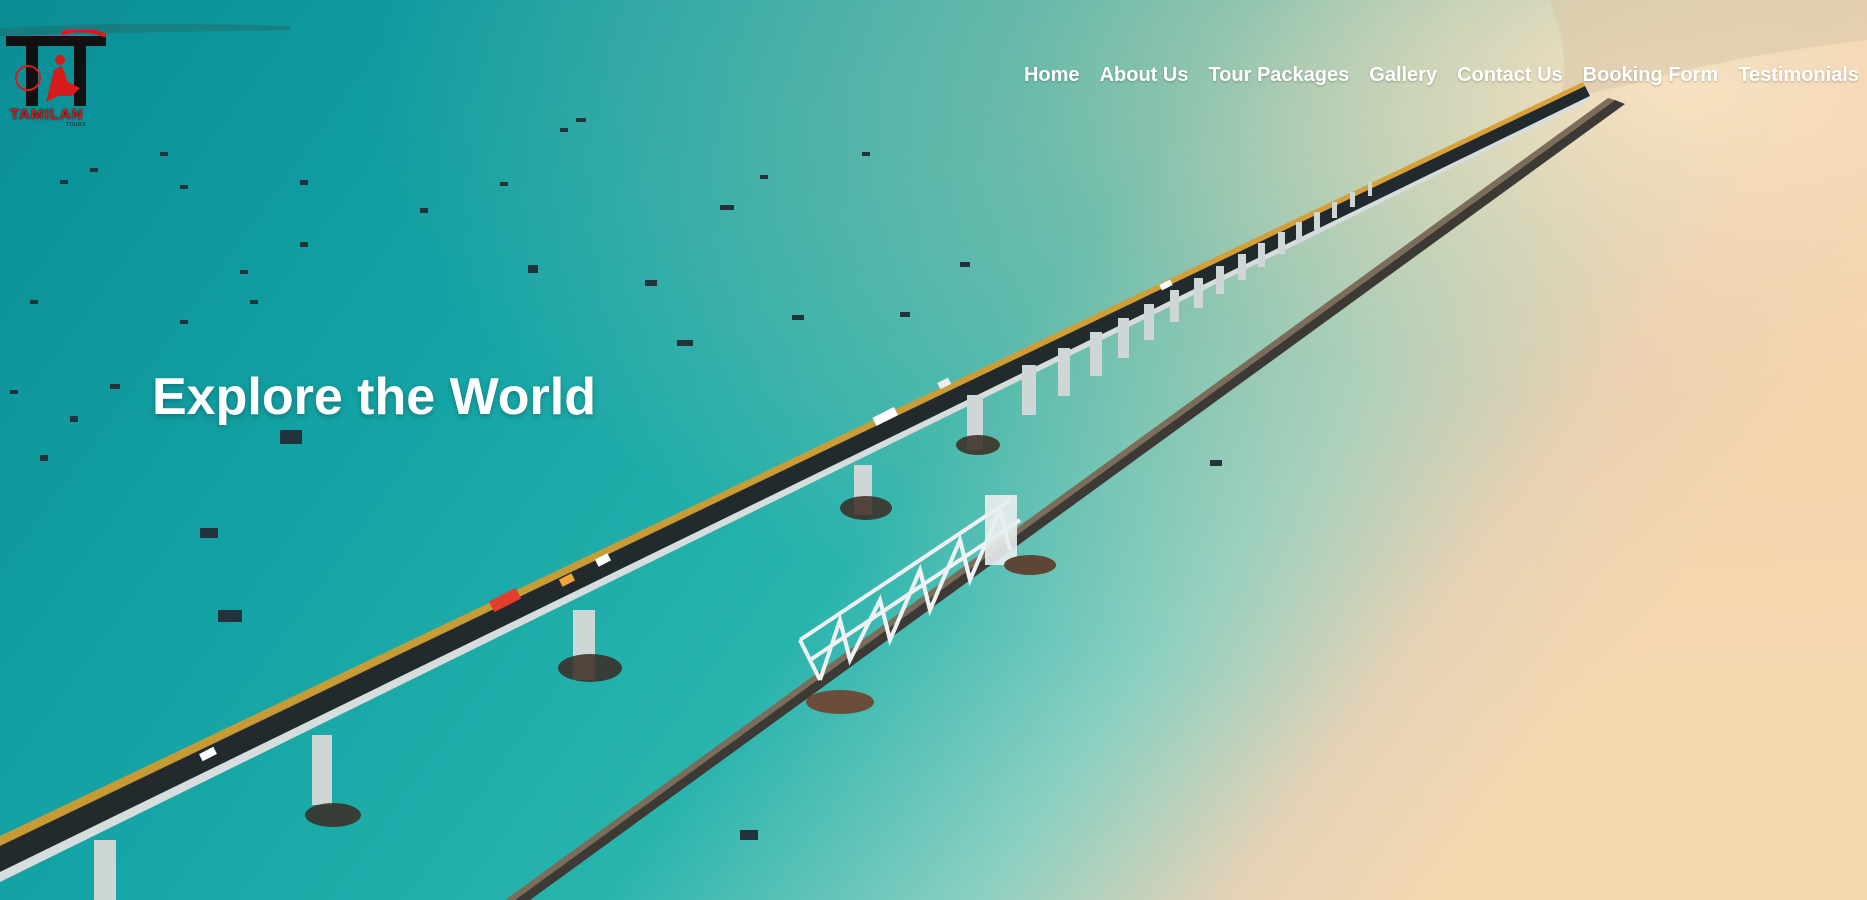 This screenshot has width=1867, height=900. Describe the element at coordinates (1651, 75) in the screenshot. I see `nav-booking-form-link: Booking Form` at that location.